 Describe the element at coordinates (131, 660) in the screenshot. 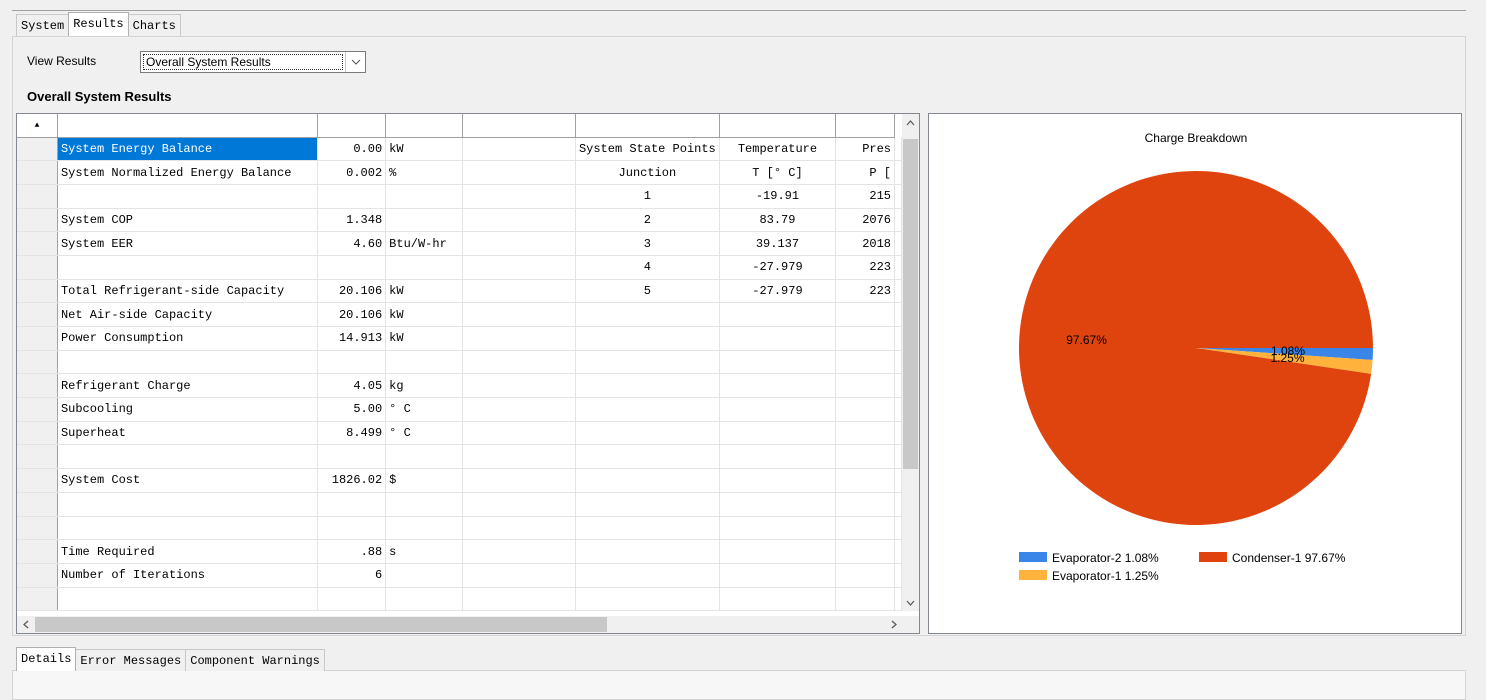

I see `tab-error-messages: Error Messages` at that location.